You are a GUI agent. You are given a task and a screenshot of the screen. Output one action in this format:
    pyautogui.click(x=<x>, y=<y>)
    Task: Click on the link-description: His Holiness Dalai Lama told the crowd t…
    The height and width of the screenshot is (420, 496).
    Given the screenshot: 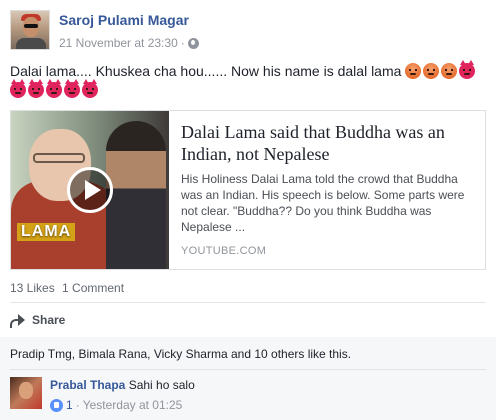 What is the action you would take?
    pyautogui.click(x=323, y=203)
    